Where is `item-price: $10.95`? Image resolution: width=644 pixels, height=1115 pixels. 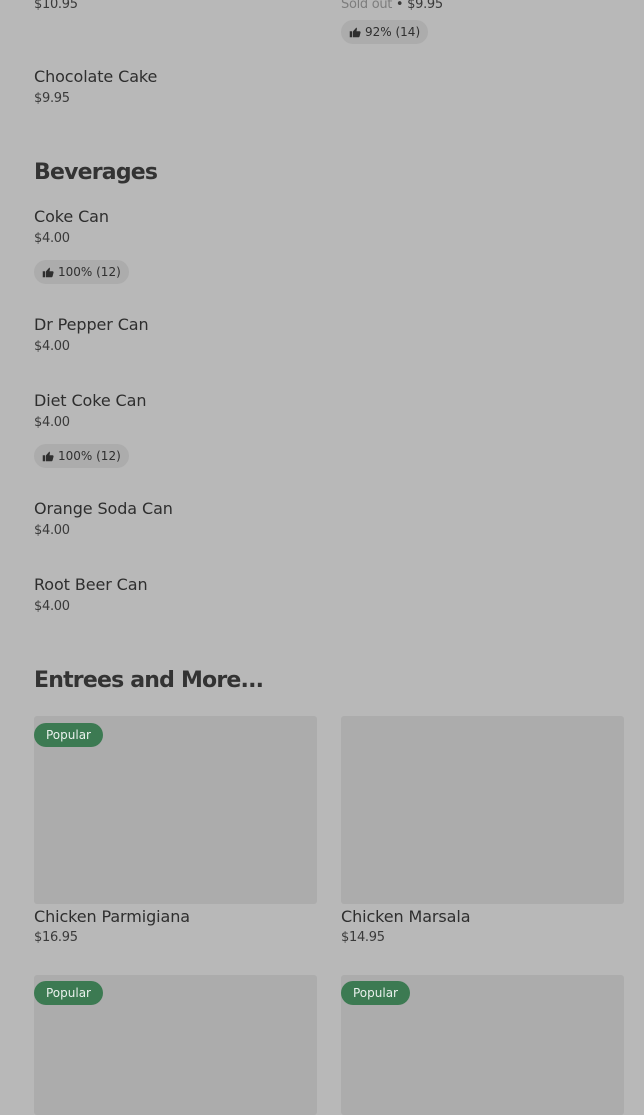 item-price: $10.95 is located at coordinates (56, 6).